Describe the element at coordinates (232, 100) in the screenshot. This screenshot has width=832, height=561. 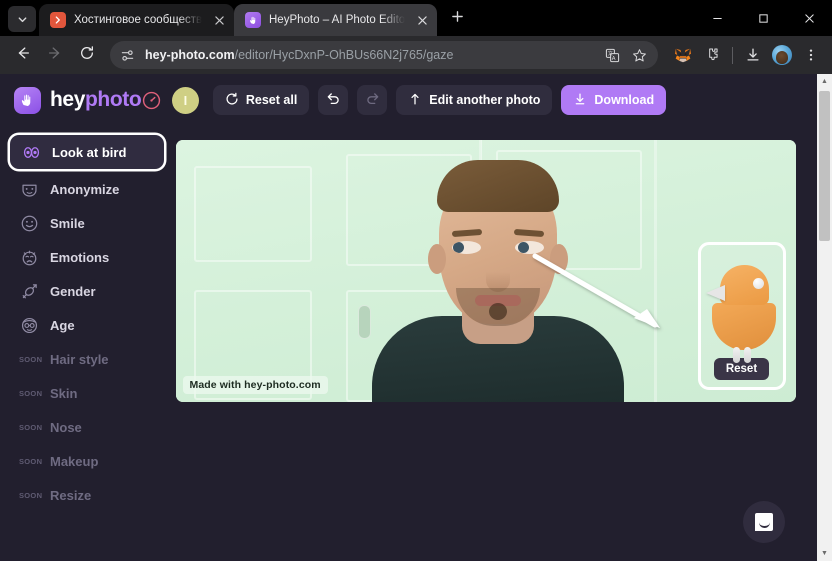
I see `rotate-ccw-icon` at that location.